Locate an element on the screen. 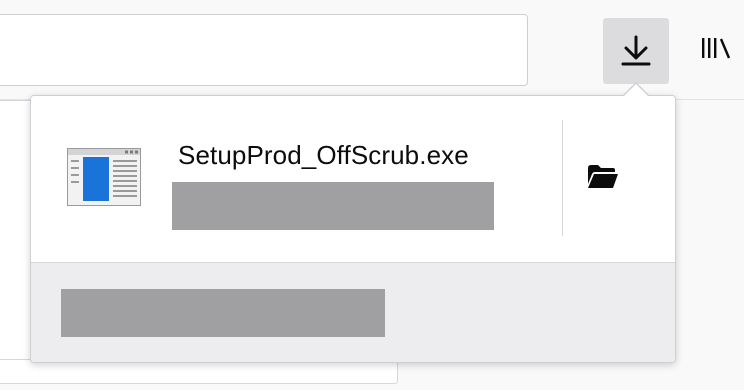 The height and width of the screenshot is (390, 744). download-status-redacted is located at coordinates (333, 206).